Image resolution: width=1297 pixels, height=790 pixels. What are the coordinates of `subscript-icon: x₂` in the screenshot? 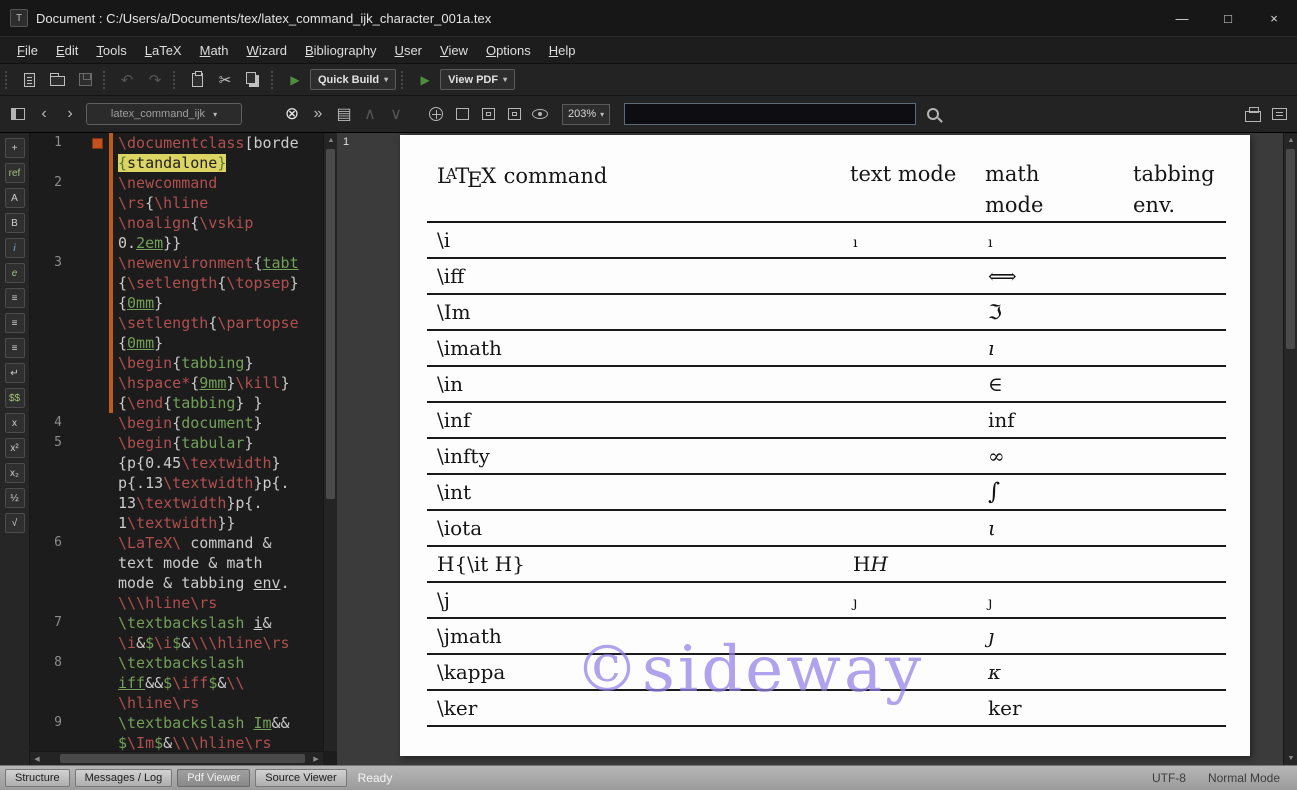 It's located at (14, 473).